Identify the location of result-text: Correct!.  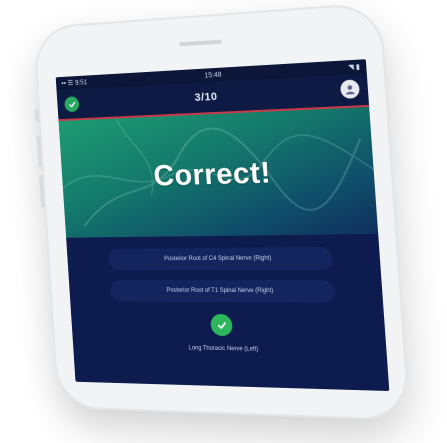
(212, 174).